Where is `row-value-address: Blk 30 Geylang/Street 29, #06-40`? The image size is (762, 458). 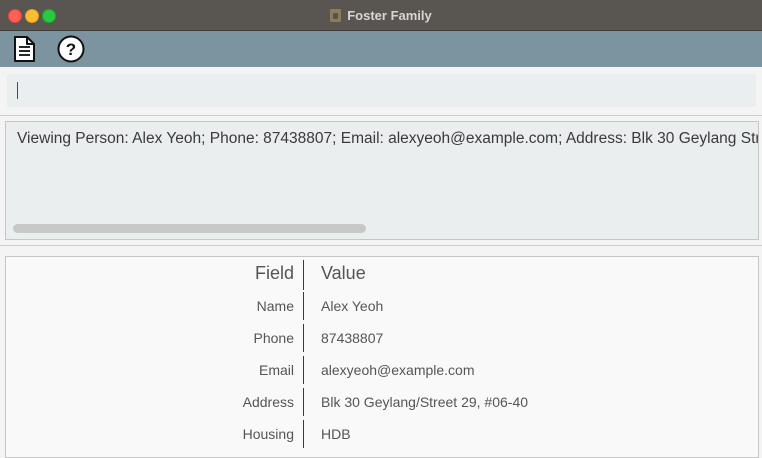
row-value-address: Blk 30 Geylang/Street 29, #06-40 is located at coordinates (425, 402).